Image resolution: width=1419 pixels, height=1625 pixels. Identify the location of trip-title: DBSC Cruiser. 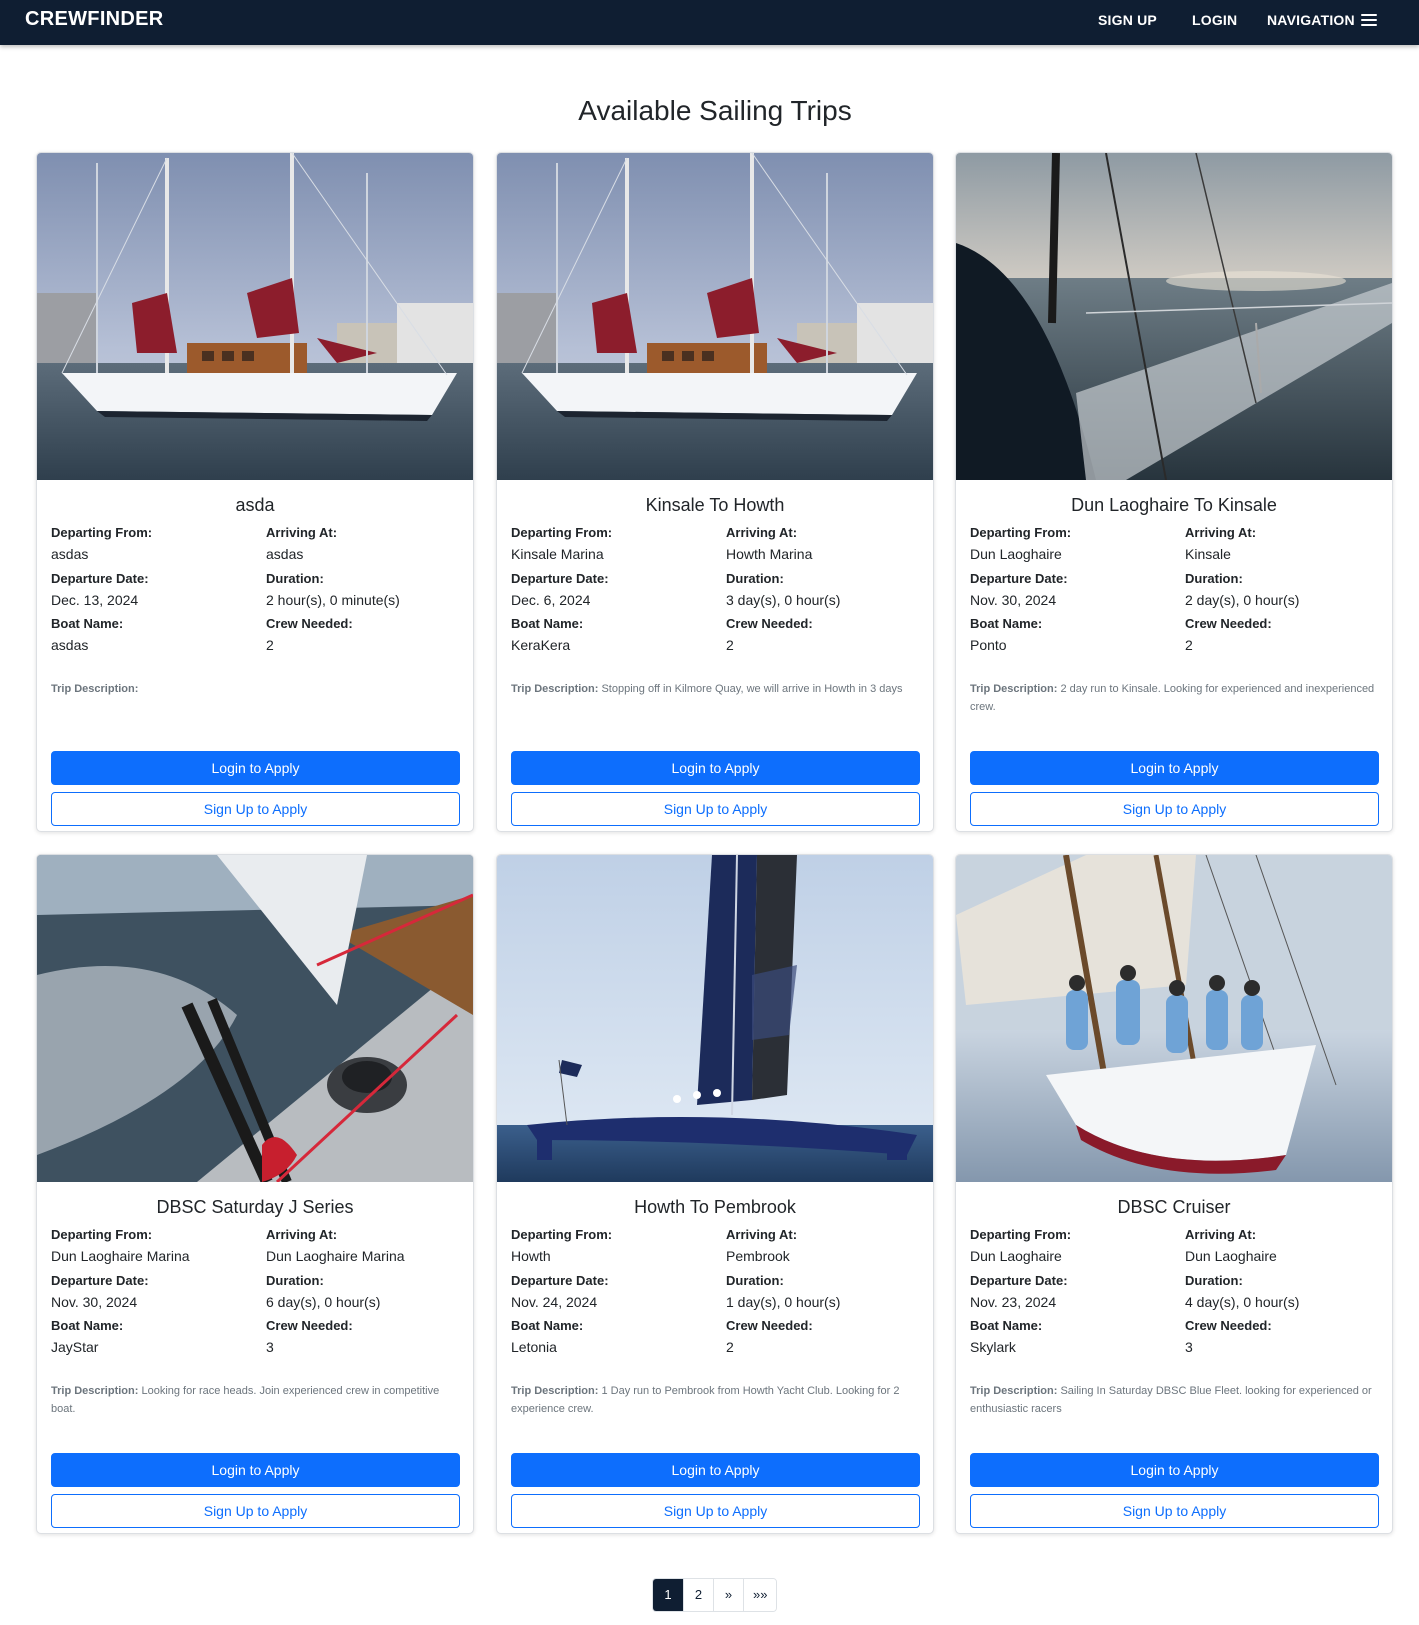
(1174, 1207).